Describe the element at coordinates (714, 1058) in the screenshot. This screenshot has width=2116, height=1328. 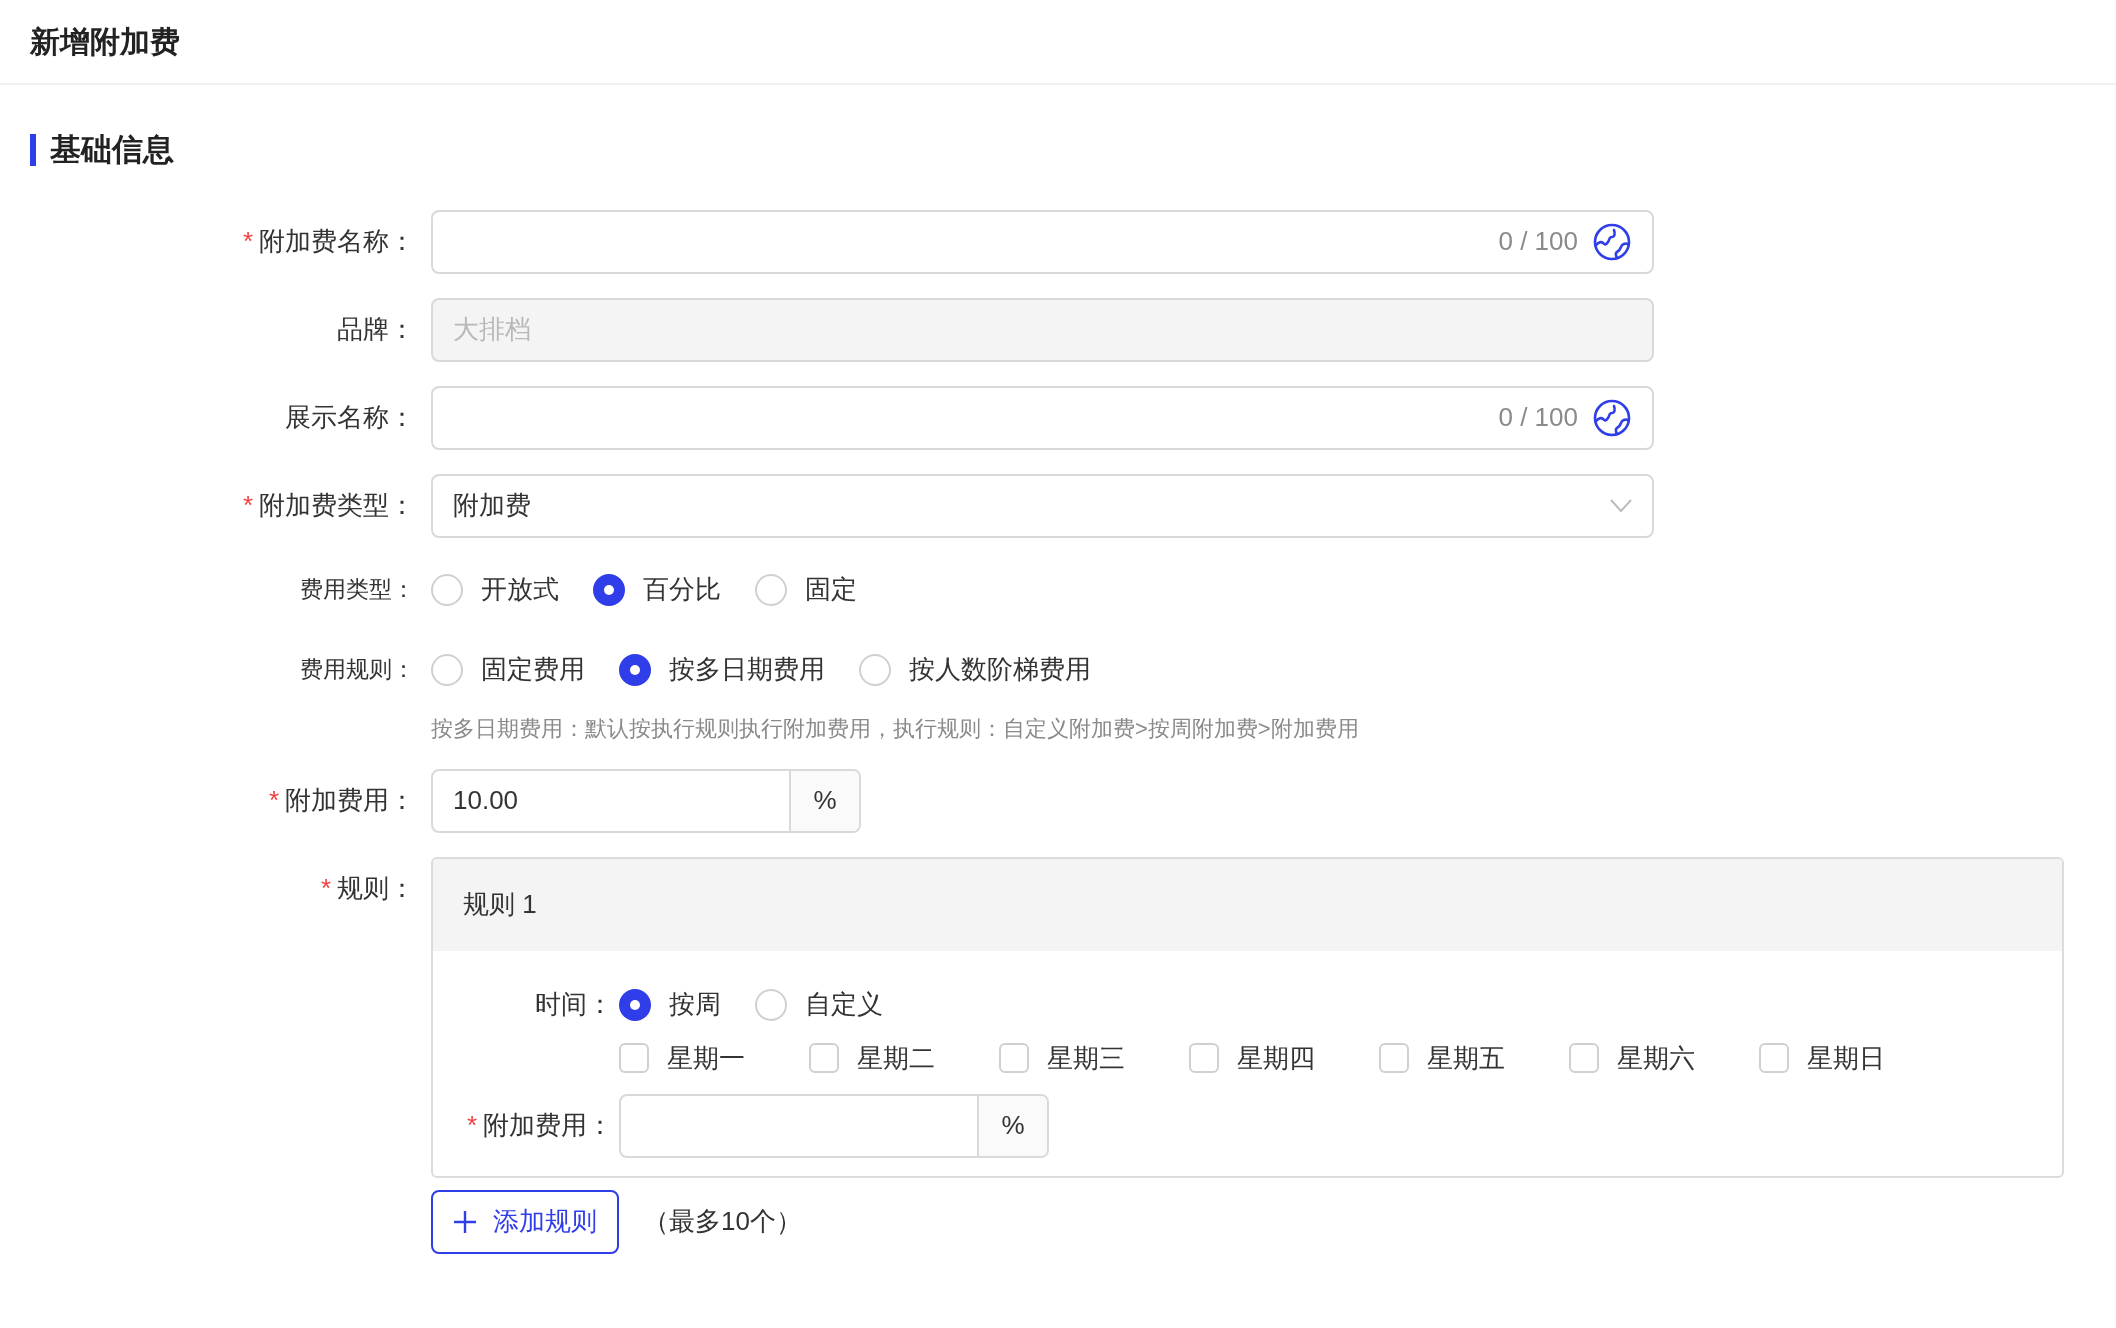
I see `checkbox-option: 星期一` at that location.